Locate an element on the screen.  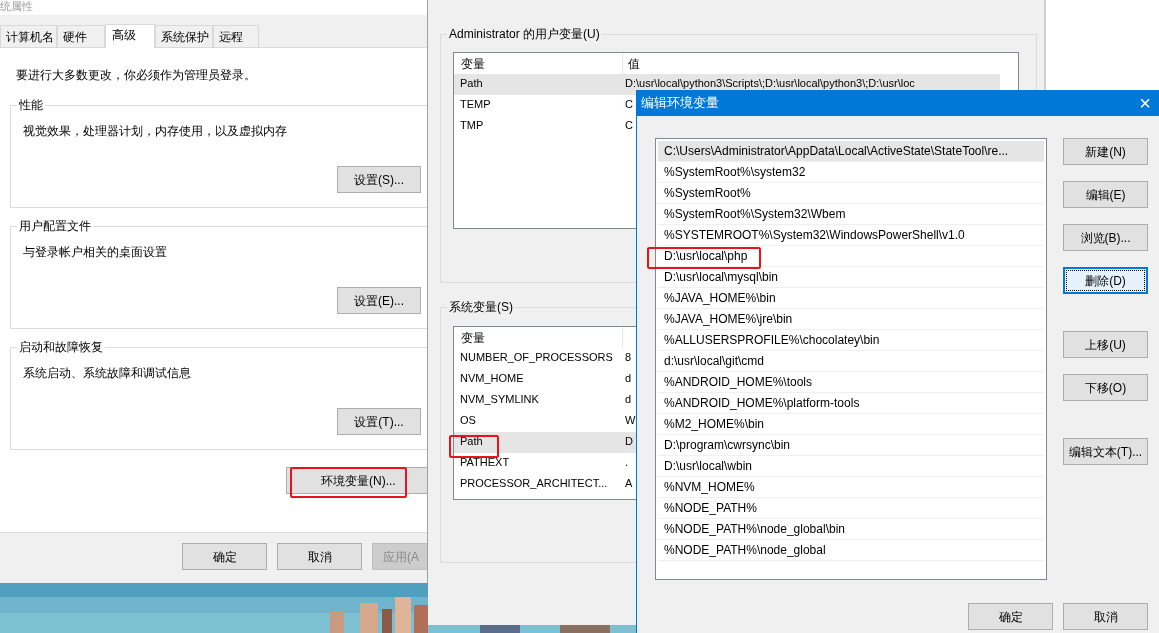
side-button: 编辑(E) is located at coordinates (1105, 194).